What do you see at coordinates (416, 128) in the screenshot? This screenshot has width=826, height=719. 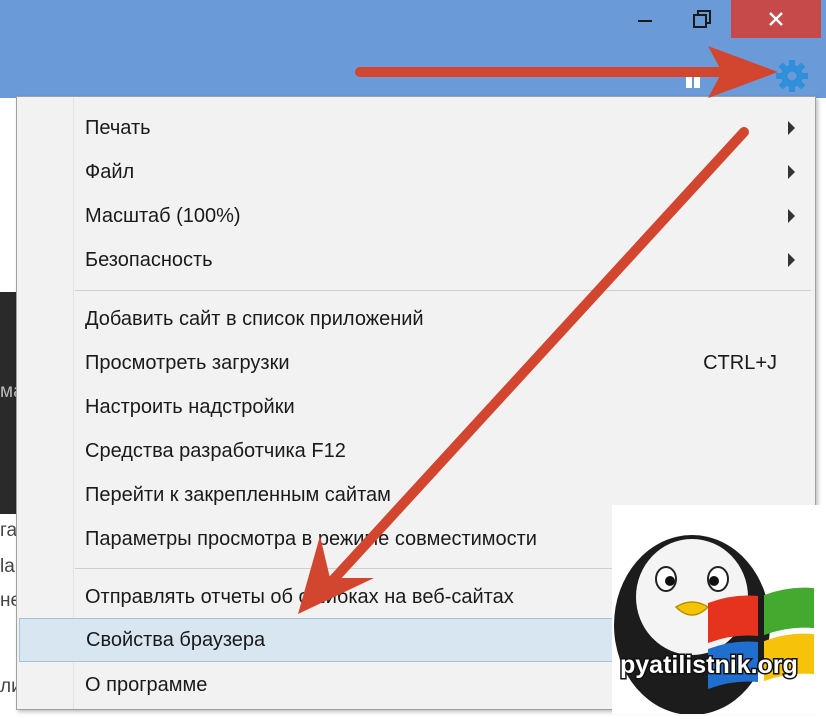 I see `menu-item-print: Печать` at bounding box center [416, 128].